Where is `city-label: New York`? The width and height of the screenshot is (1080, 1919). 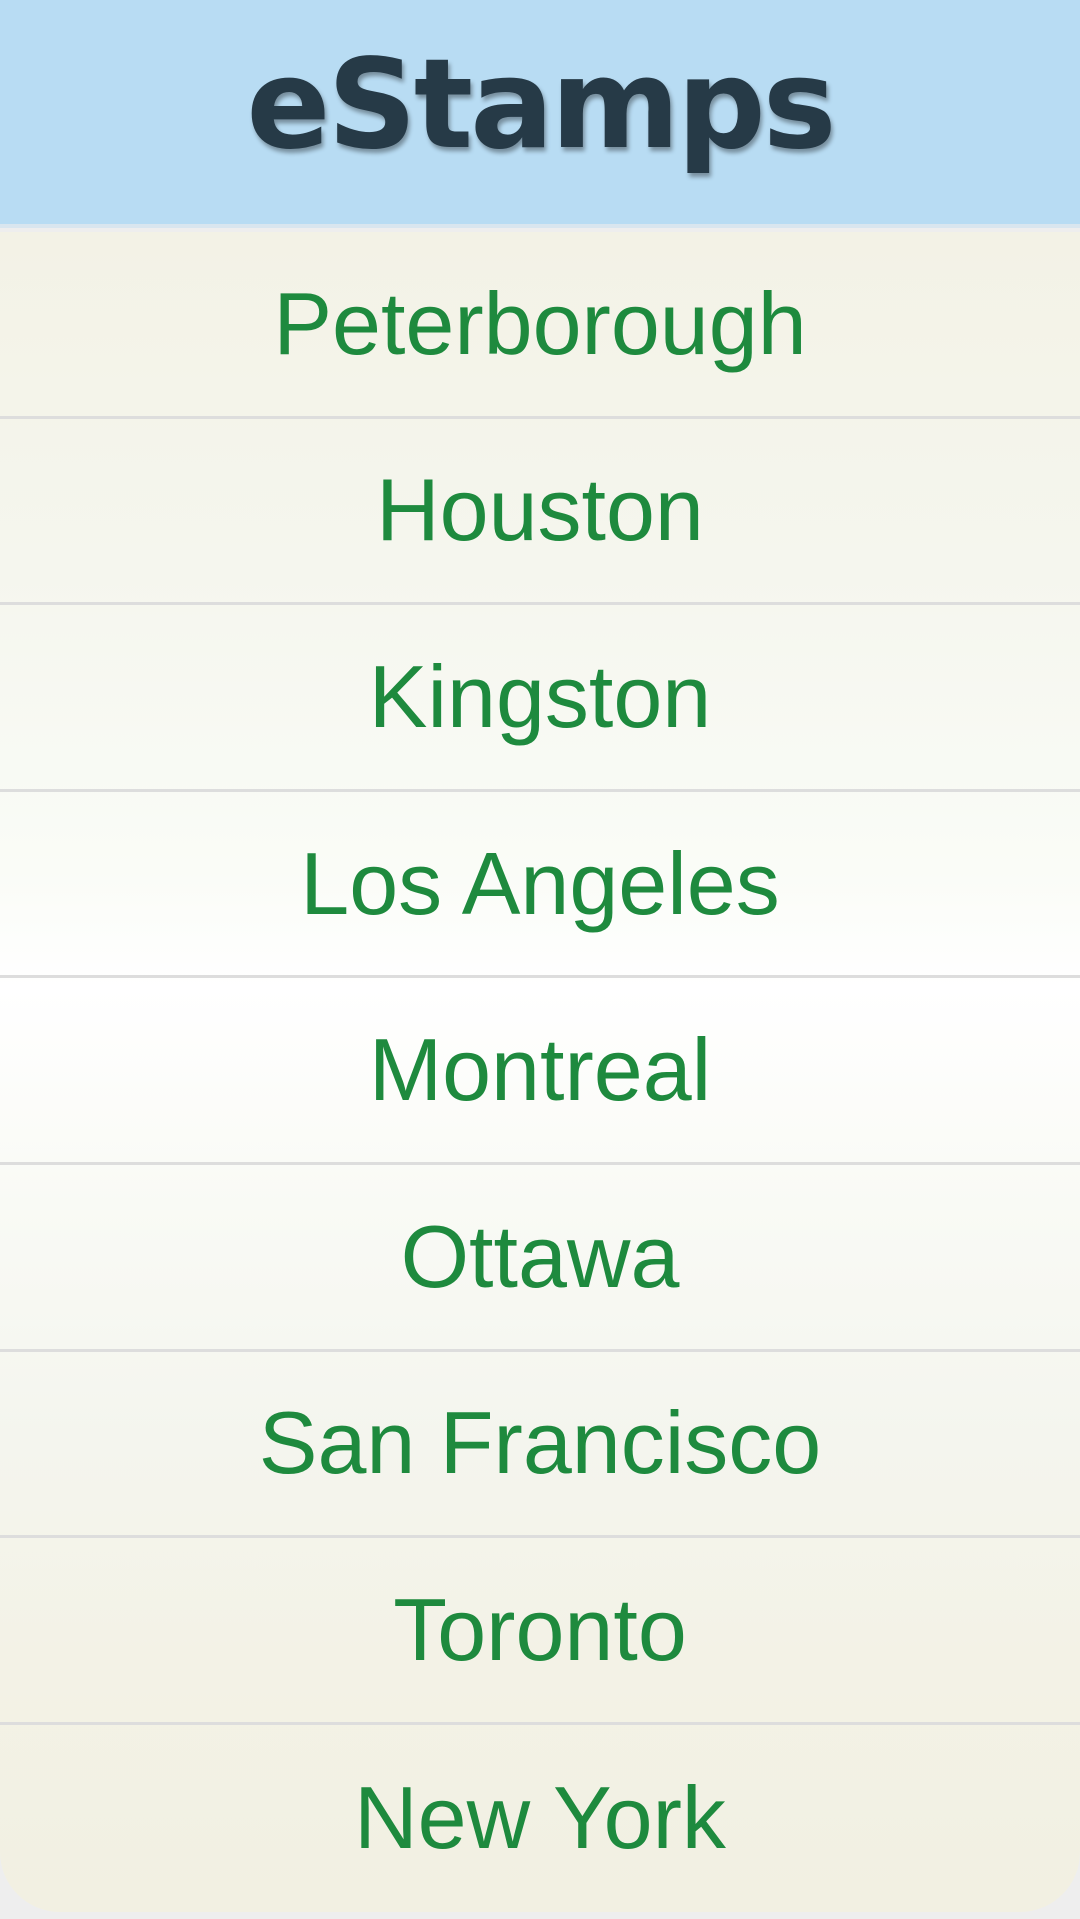 city-label: New York is located at coordinates (540, 1818).